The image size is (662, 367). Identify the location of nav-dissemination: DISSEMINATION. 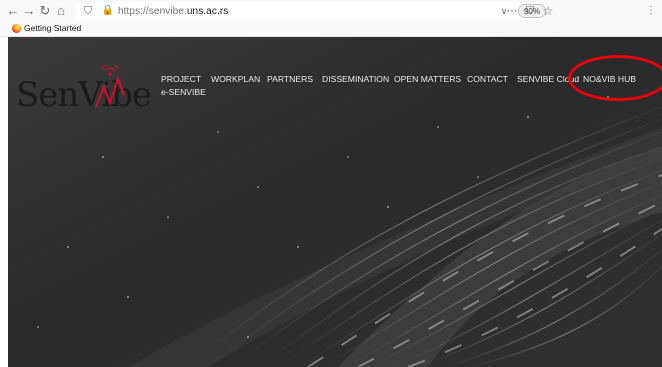
(355, 79).